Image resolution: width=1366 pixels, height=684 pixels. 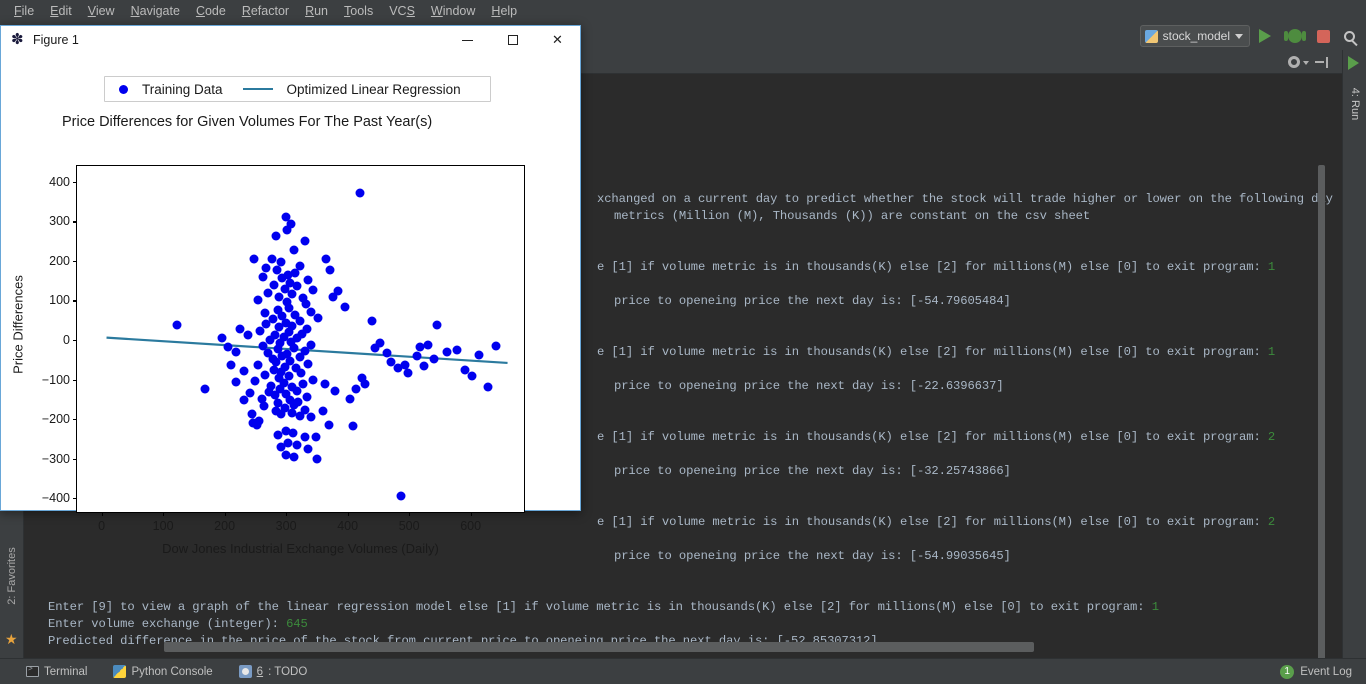 What do you see at coordinates (504, 11) in the screenshot?
I see `menu-item-help: Help` at bounding box center [504, 11].